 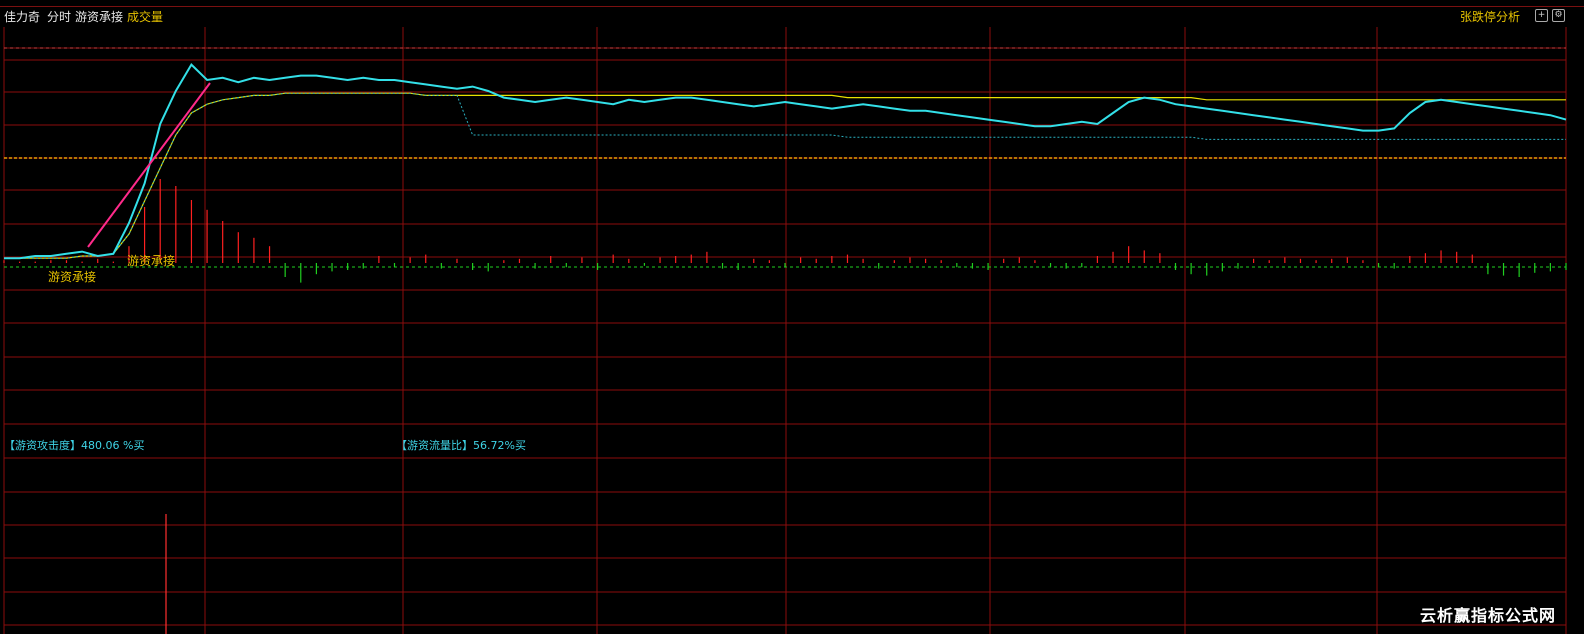 I want to click on flow-indicator-label: 【游资流量比】56.72%买, so click(x=461, y=445).